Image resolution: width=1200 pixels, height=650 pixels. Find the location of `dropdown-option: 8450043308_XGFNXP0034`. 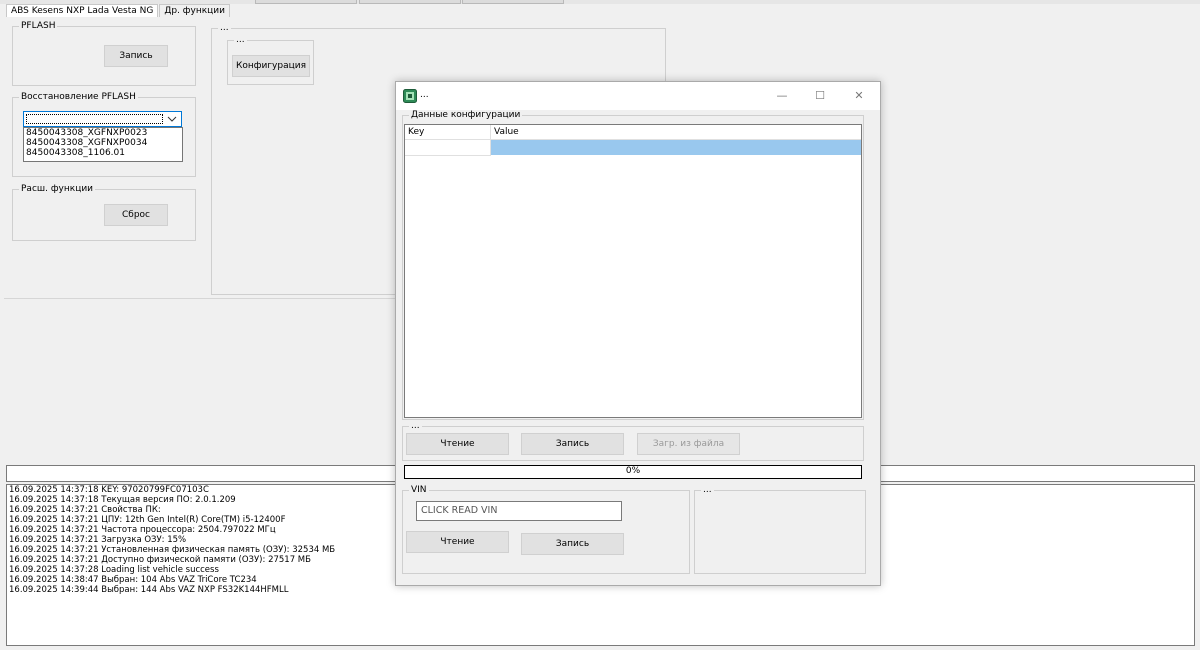

dropdown-option: 8450043308_XGFNXP0034 is located at coordinates (103, 143).